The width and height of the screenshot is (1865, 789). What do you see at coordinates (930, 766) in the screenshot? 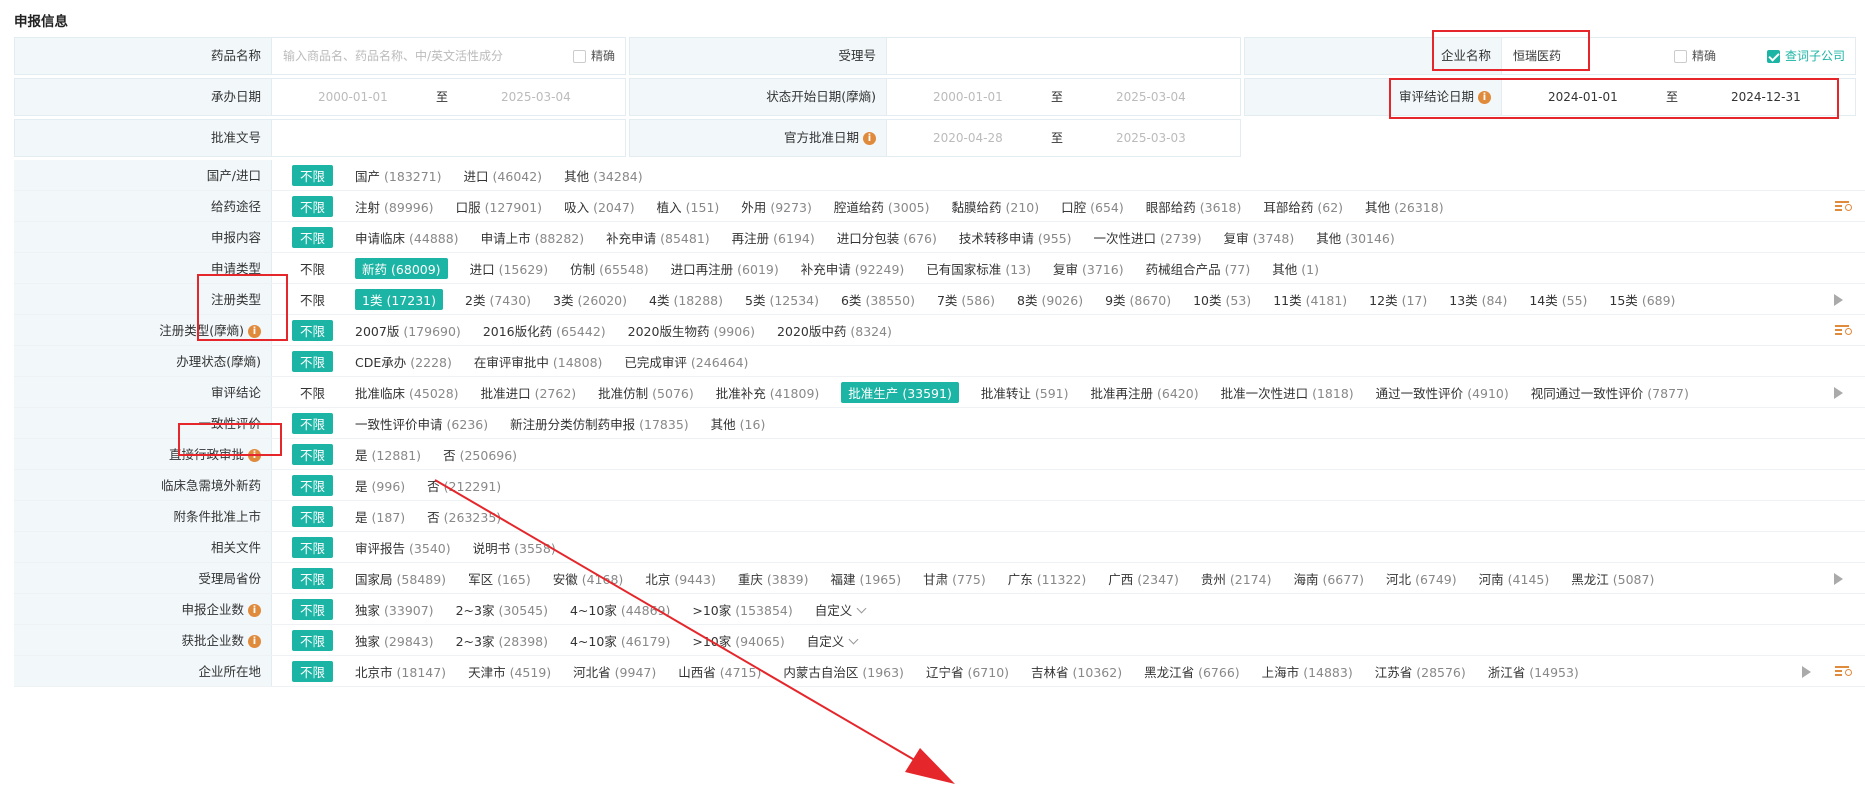
I see `arrow-head` at bounding box center [930, 766].